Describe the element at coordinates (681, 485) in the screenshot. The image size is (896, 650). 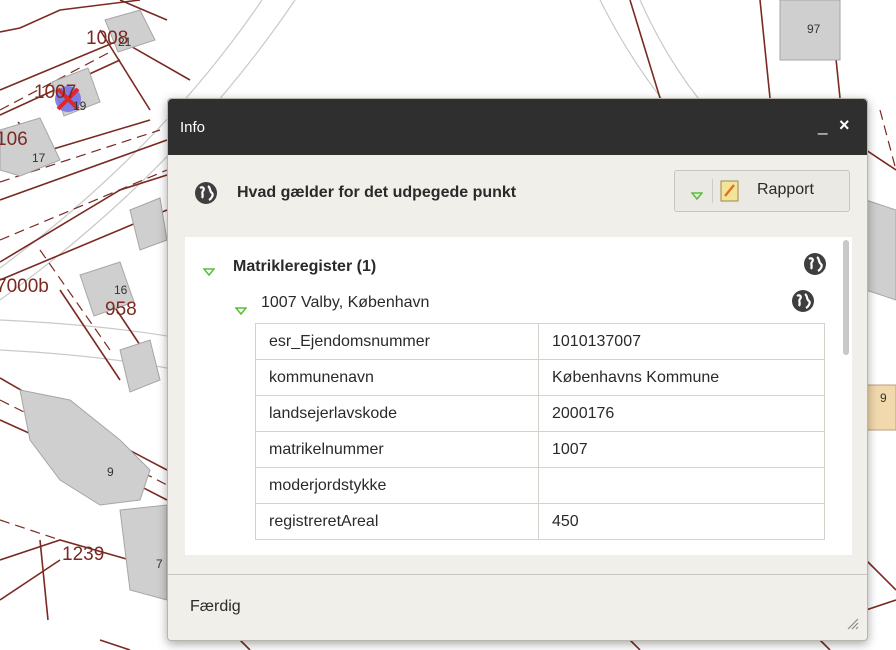
I see `attribute-value` at that location.